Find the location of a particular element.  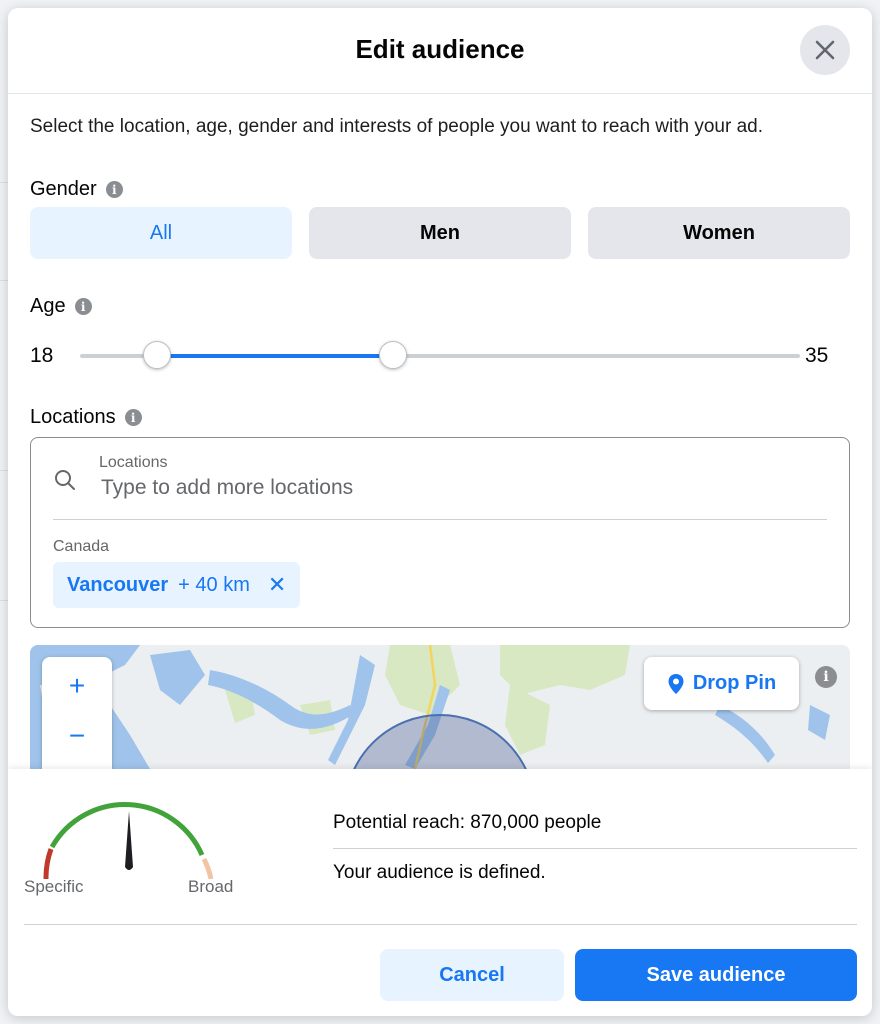

age-slider-fill is located at coordinates (275, 356).